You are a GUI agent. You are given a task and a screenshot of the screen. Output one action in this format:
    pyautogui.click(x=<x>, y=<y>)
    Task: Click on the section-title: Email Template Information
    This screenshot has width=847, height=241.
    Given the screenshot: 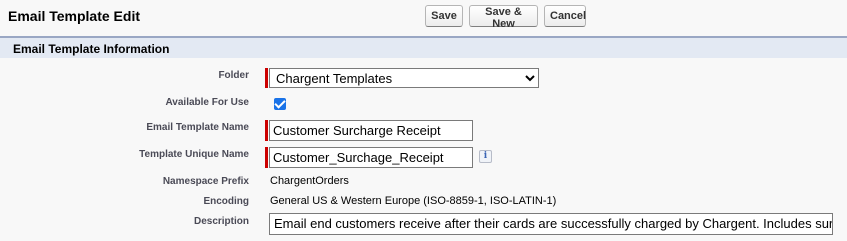 What is the action you would take?
    pyautogui.click(x=91, y=49)
    